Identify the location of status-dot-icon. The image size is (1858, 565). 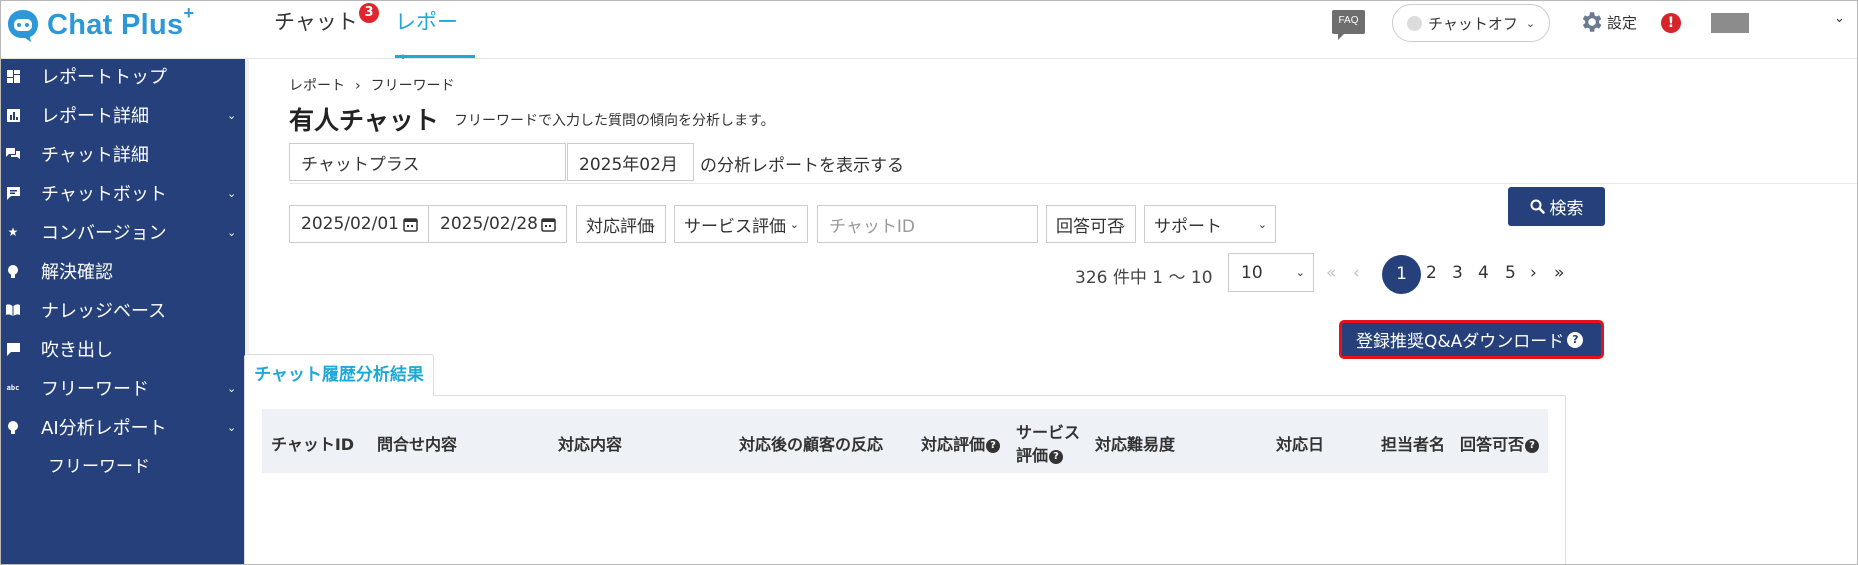
(1414, 23).